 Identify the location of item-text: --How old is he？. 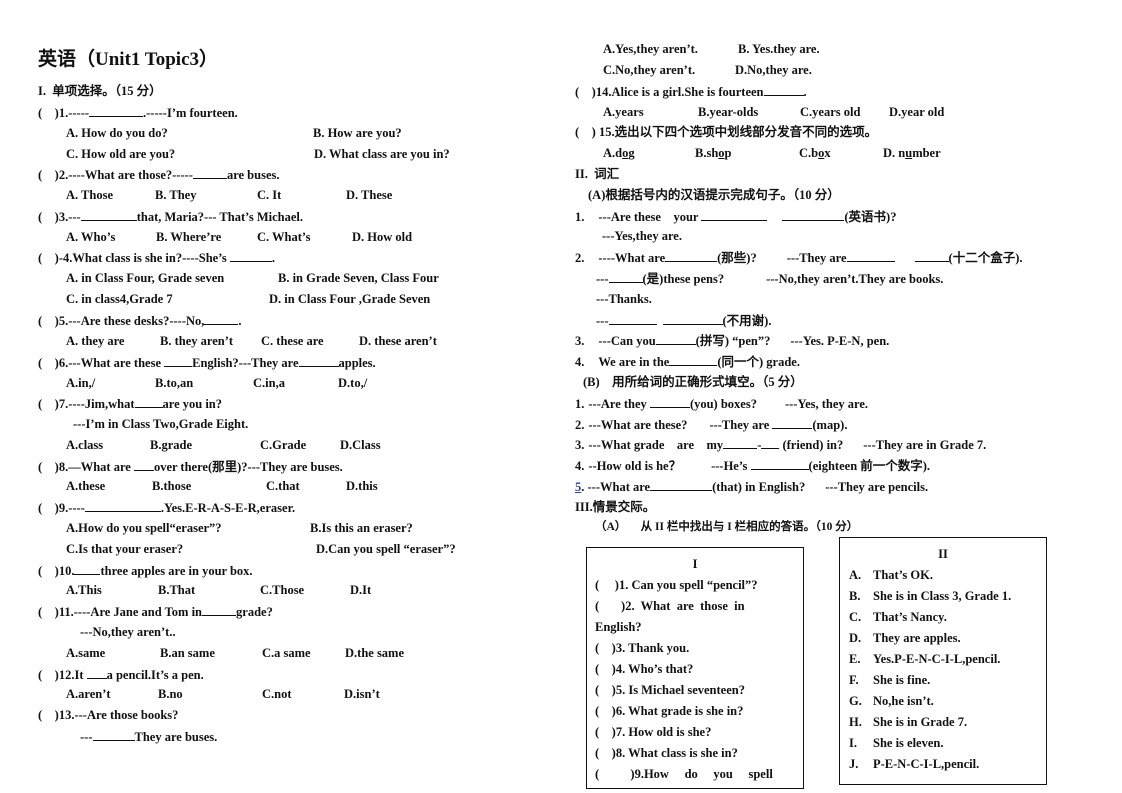
(635, 466).